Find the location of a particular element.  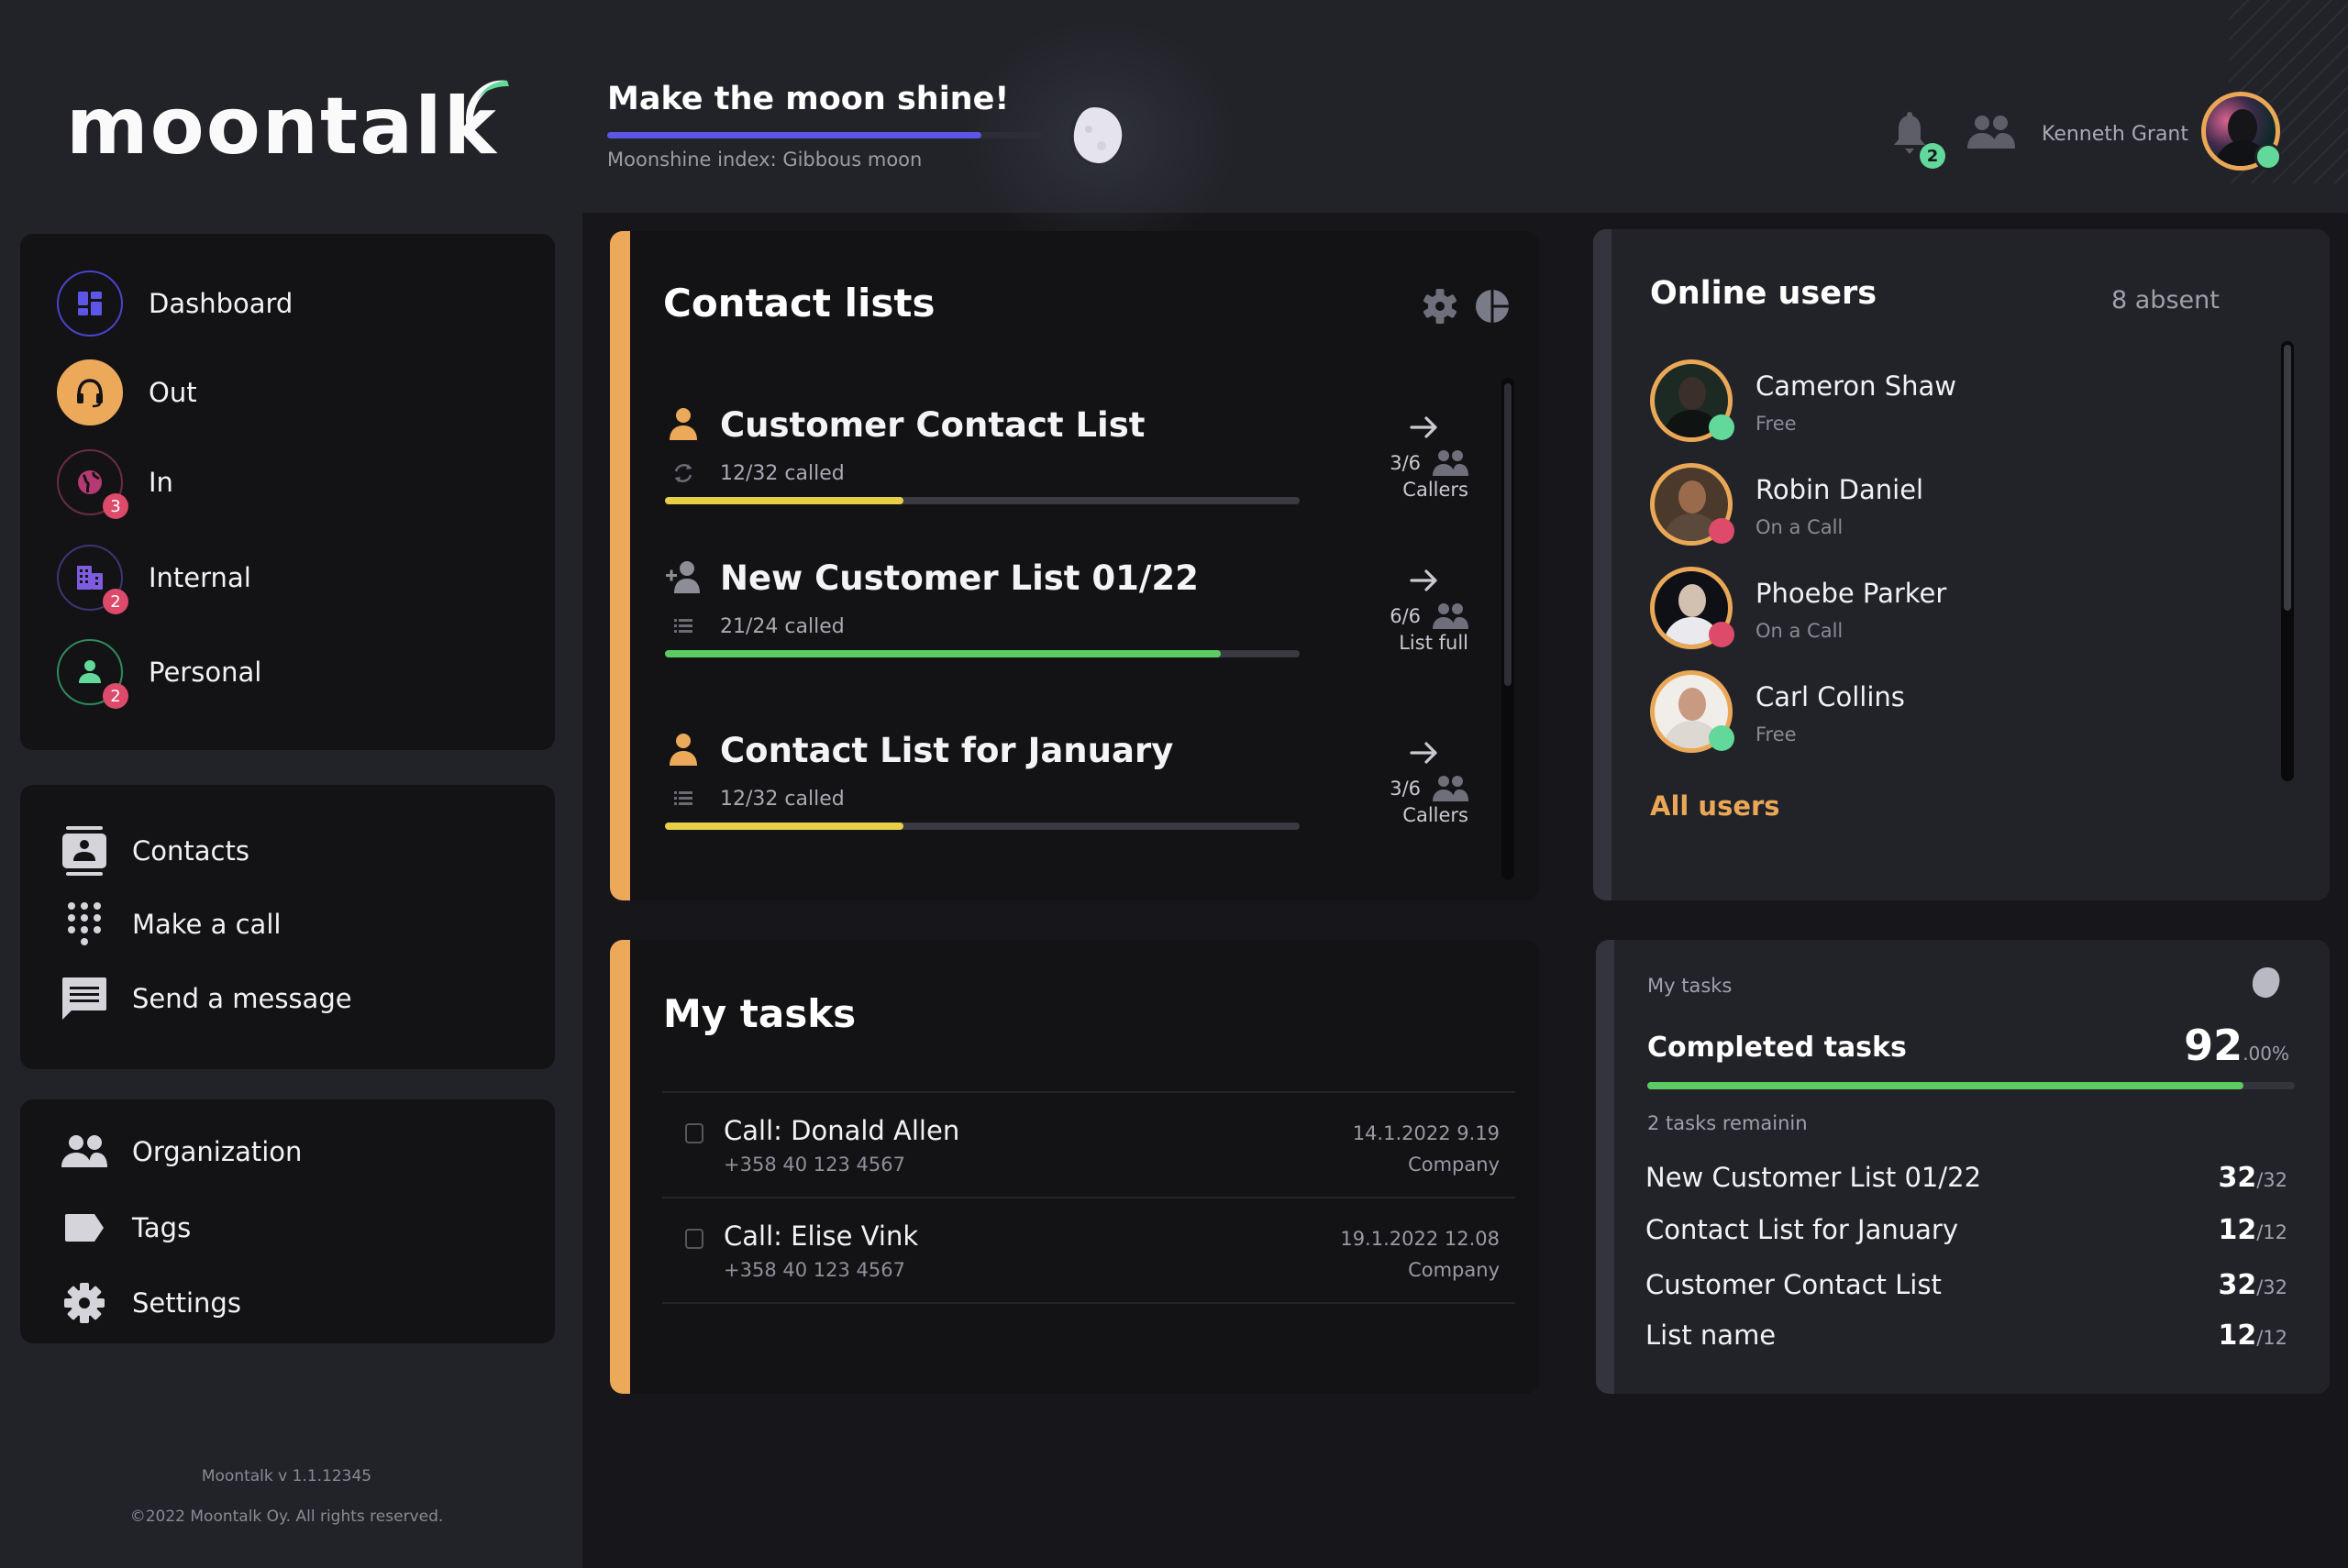

sidebar-item-settings: Settings is located at coordinates (148, 1303).